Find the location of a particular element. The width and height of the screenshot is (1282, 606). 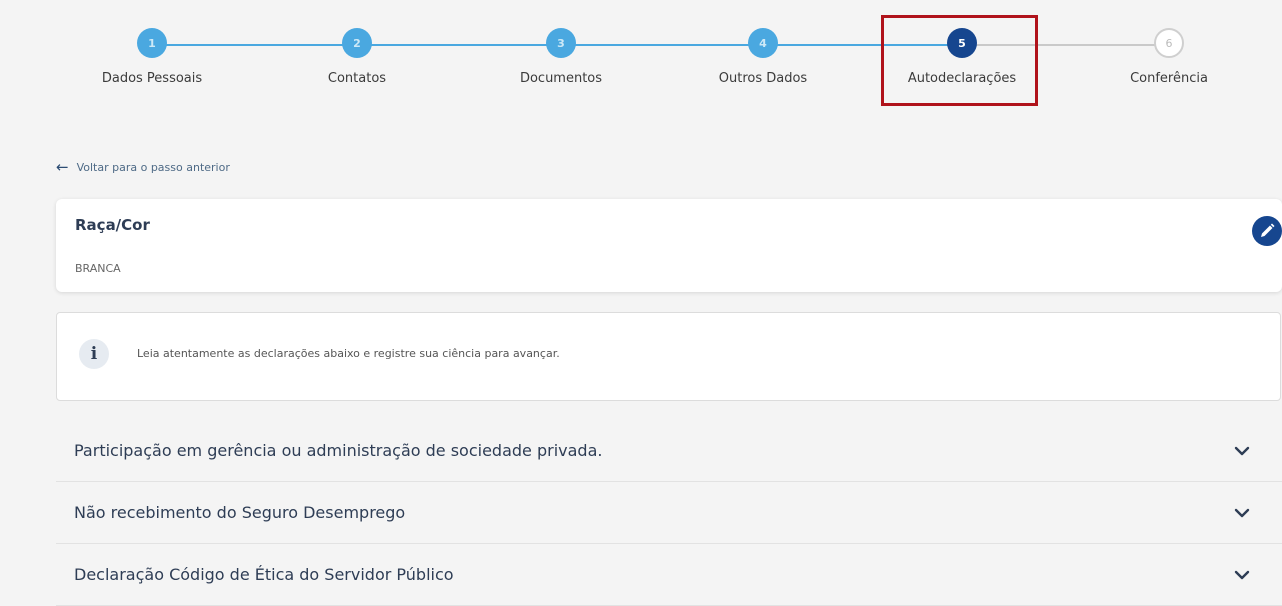

step-number-badge: 2 is located at coordinates (357, 43).